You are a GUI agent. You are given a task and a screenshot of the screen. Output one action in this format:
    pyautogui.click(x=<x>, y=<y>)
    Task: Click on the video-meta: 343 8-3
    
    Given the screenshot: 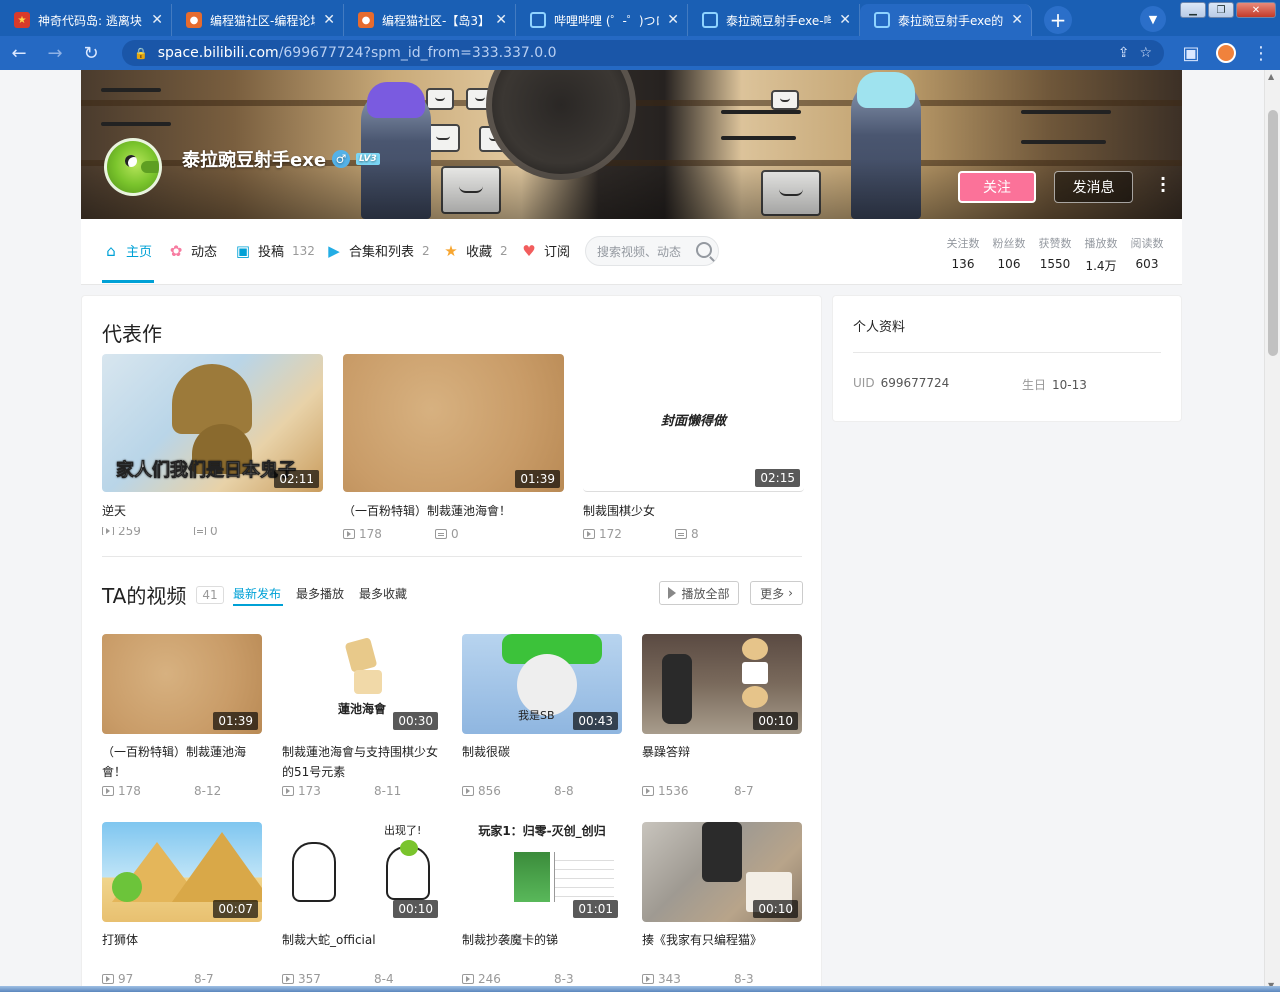 What is the action you would take?
    pyautogui.click(x=722, y=979)
    